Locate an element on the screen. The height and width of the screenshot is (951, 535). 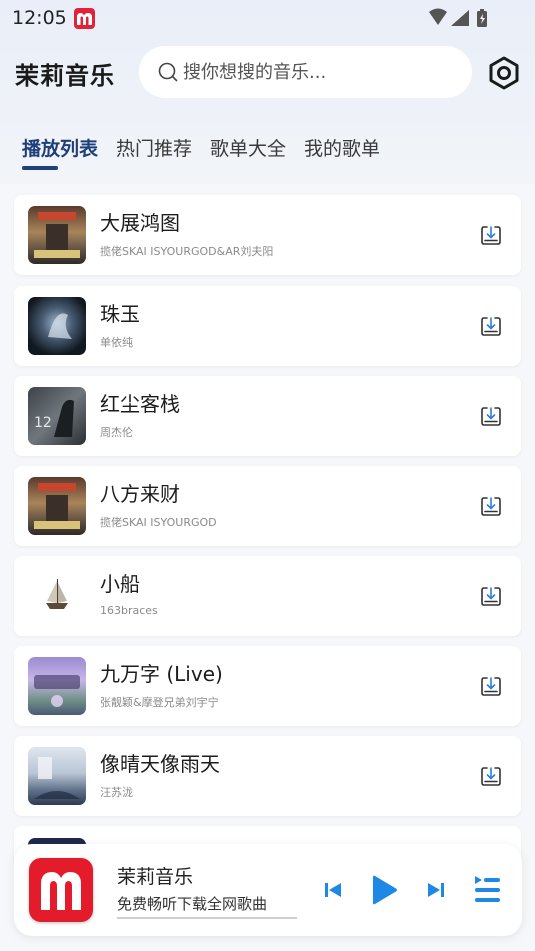
next-icon is located at coordinates (436, 890).